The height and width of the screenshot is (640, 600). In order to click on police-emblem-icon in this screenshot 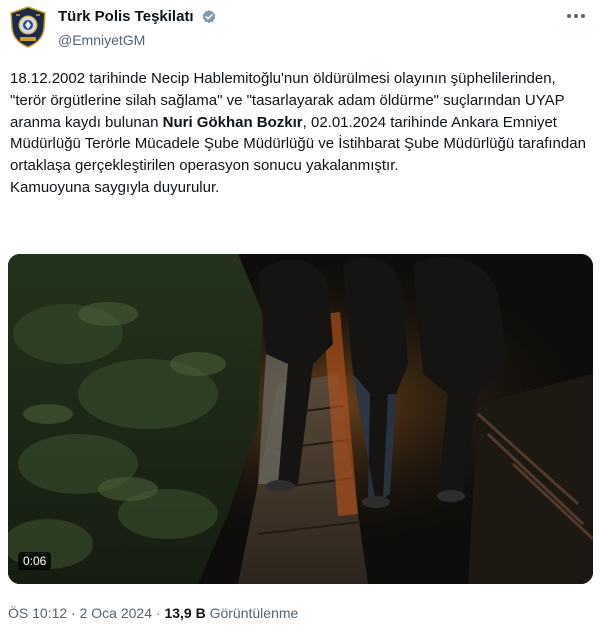, I will do `click(28, 27)`.